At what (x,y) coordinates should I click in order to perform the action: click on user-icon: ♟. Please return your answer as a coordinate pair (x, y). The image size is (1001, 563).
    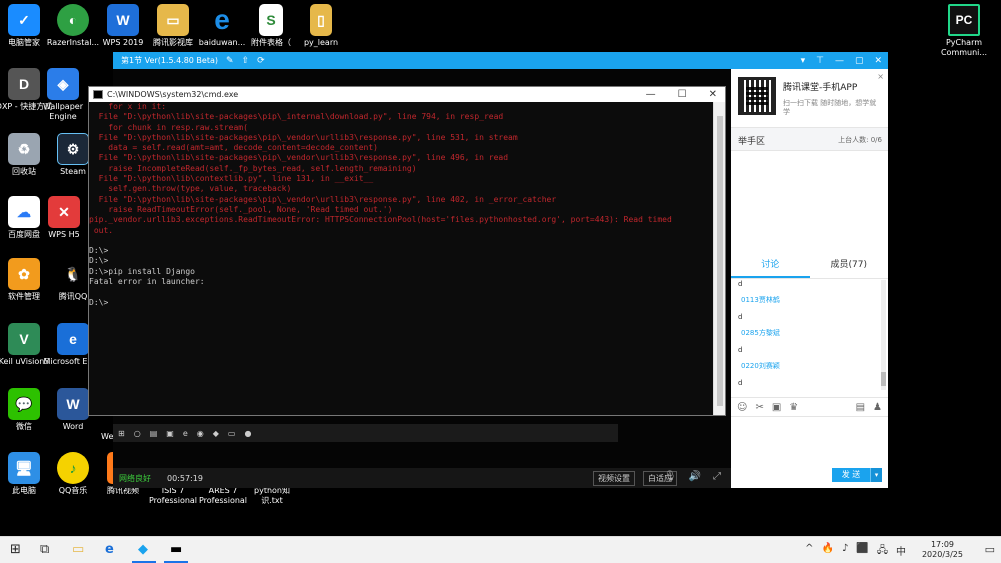
    Looking at the image, I should click on (877, 407).